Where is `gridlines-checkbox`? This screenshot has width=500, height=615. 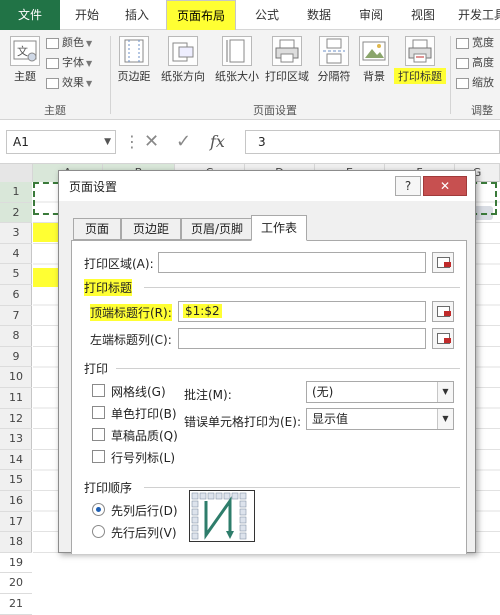 gridlines-checkbox is located at coordinates (98, 390).